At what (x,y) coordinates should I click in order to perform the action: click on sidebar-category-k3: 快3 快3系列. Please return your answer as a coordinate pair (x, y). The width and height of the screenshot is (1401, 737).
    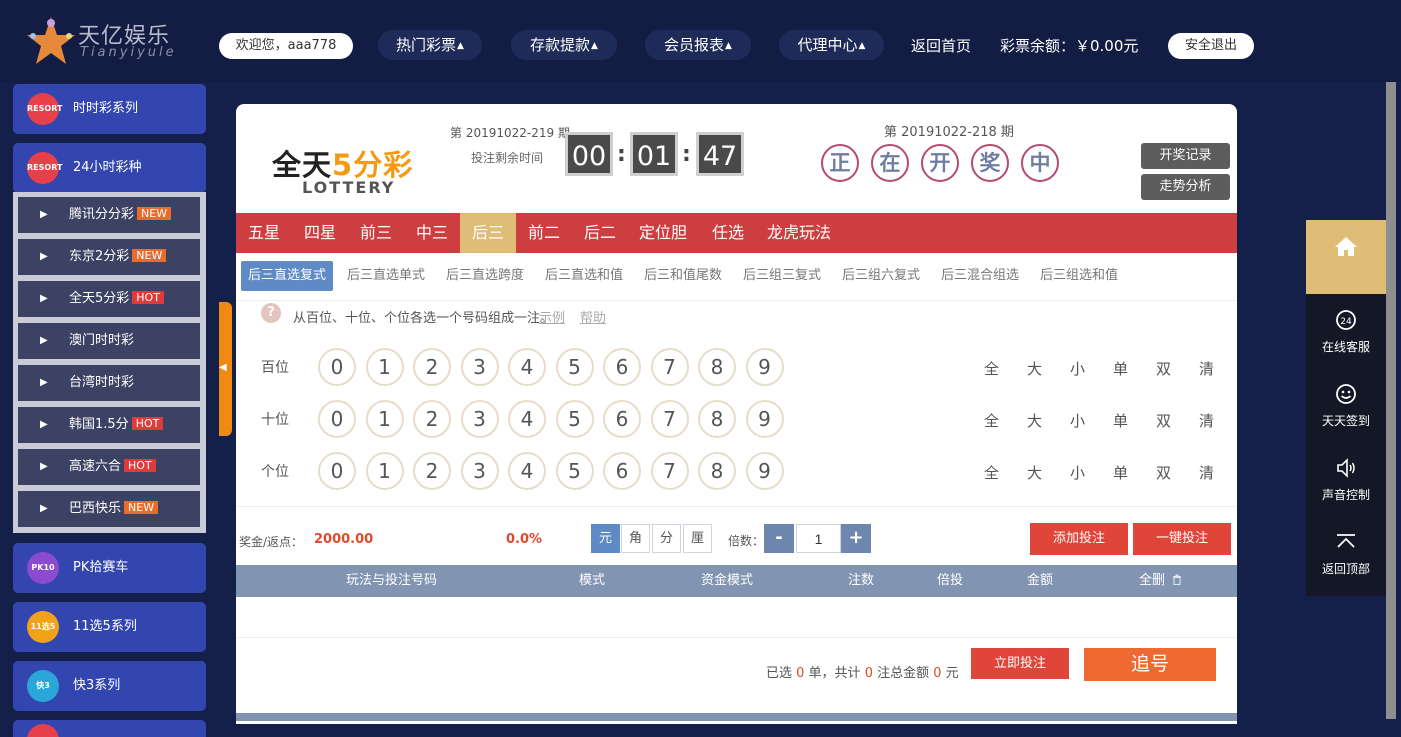
    Looking at the image, I should click on (109, 686).